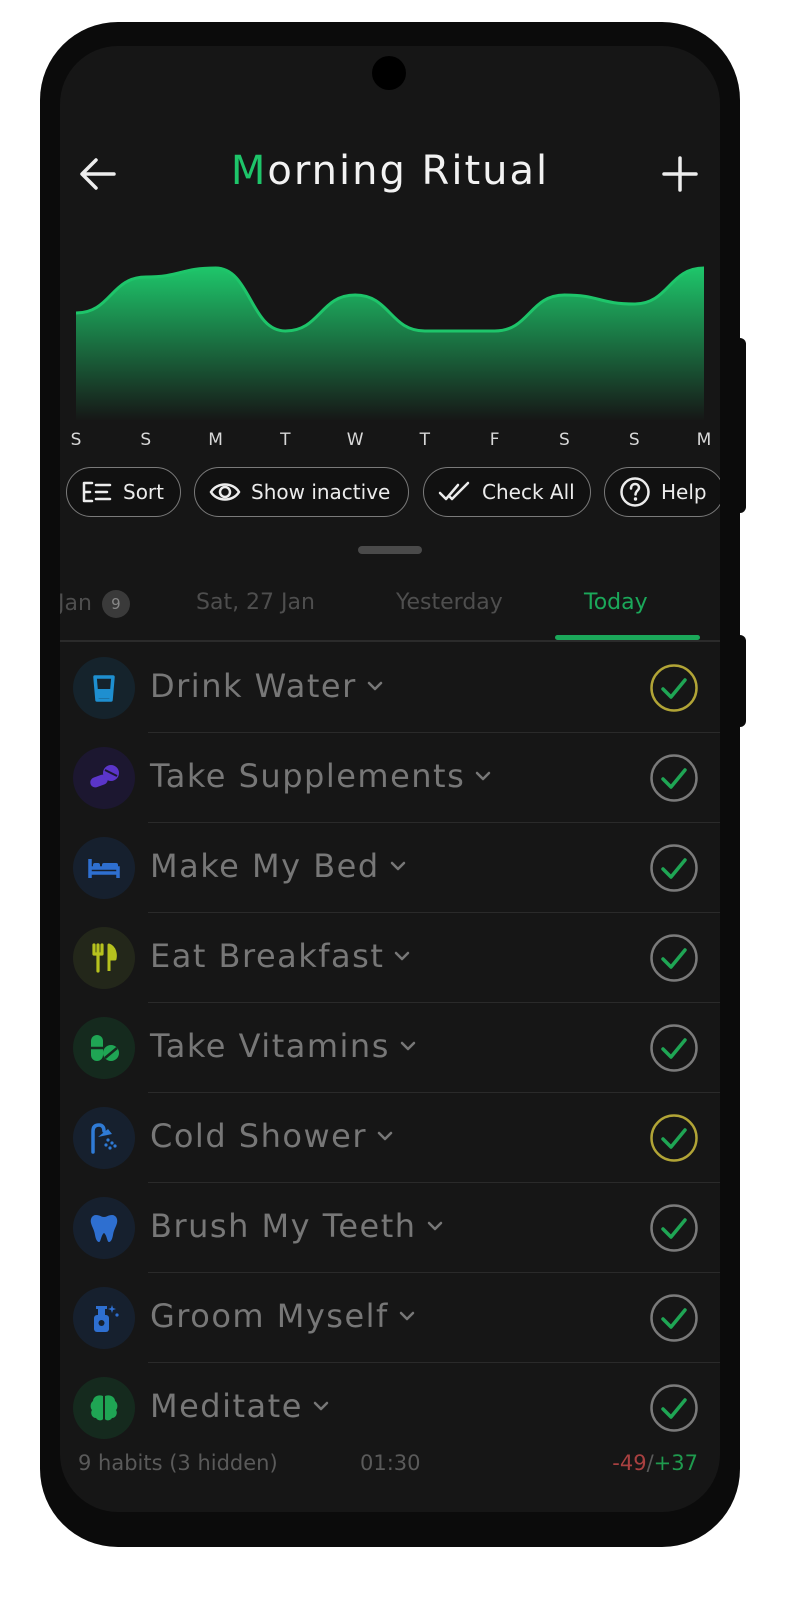 This screenshot has height=1600, width=800. I want to click on chart-x-tick-label: M, so click(215, 440).